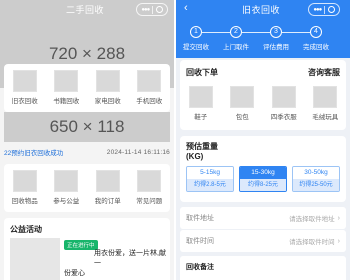 This screenshot has height=280, width=350. What do you see at coordinates (87, 53) in the screenshot?
I see `banner-placeholder-text: 720 × 288` at bounding box center [87, 53].